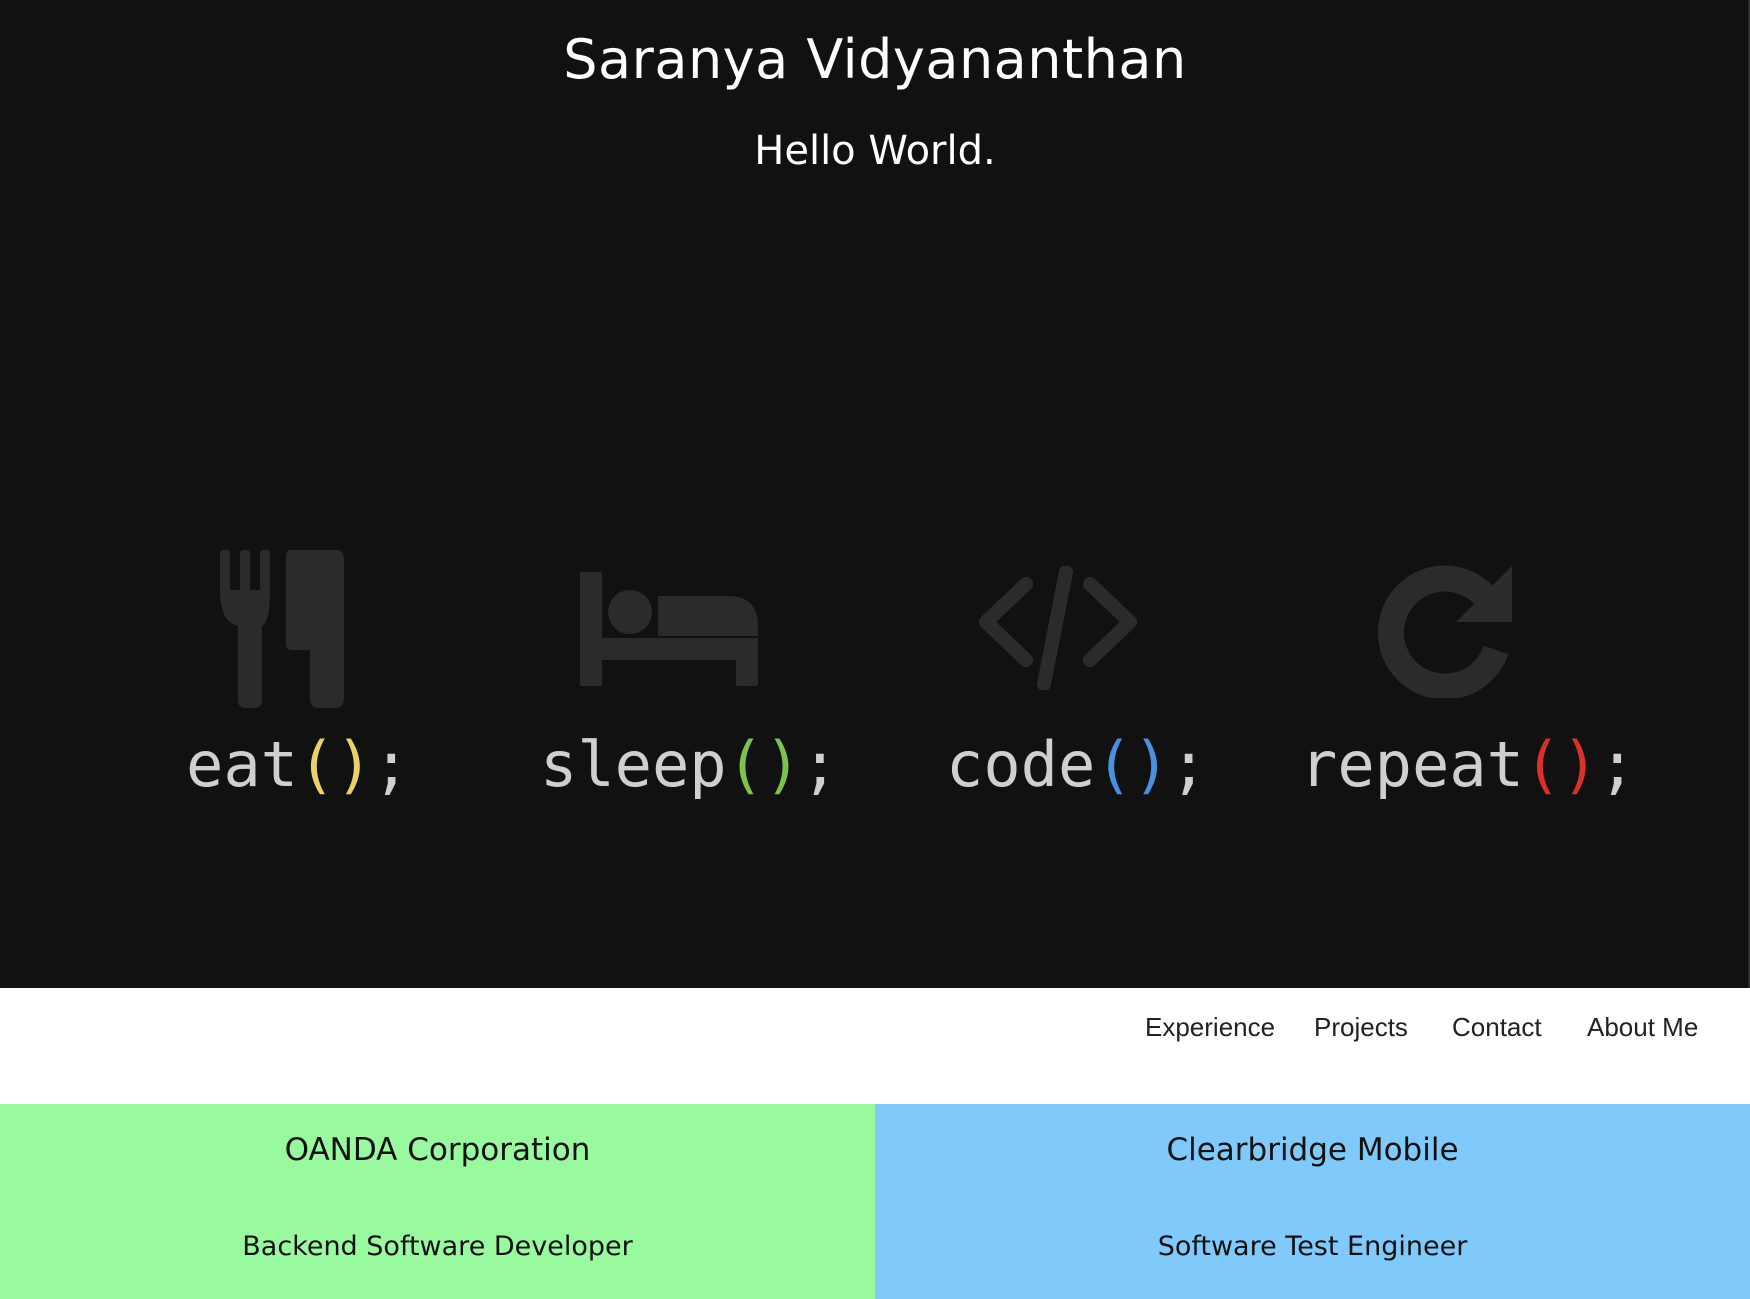 This screenshot has width=1750, height=1299. I want to click on refresh-icon, so click(1445, 631).